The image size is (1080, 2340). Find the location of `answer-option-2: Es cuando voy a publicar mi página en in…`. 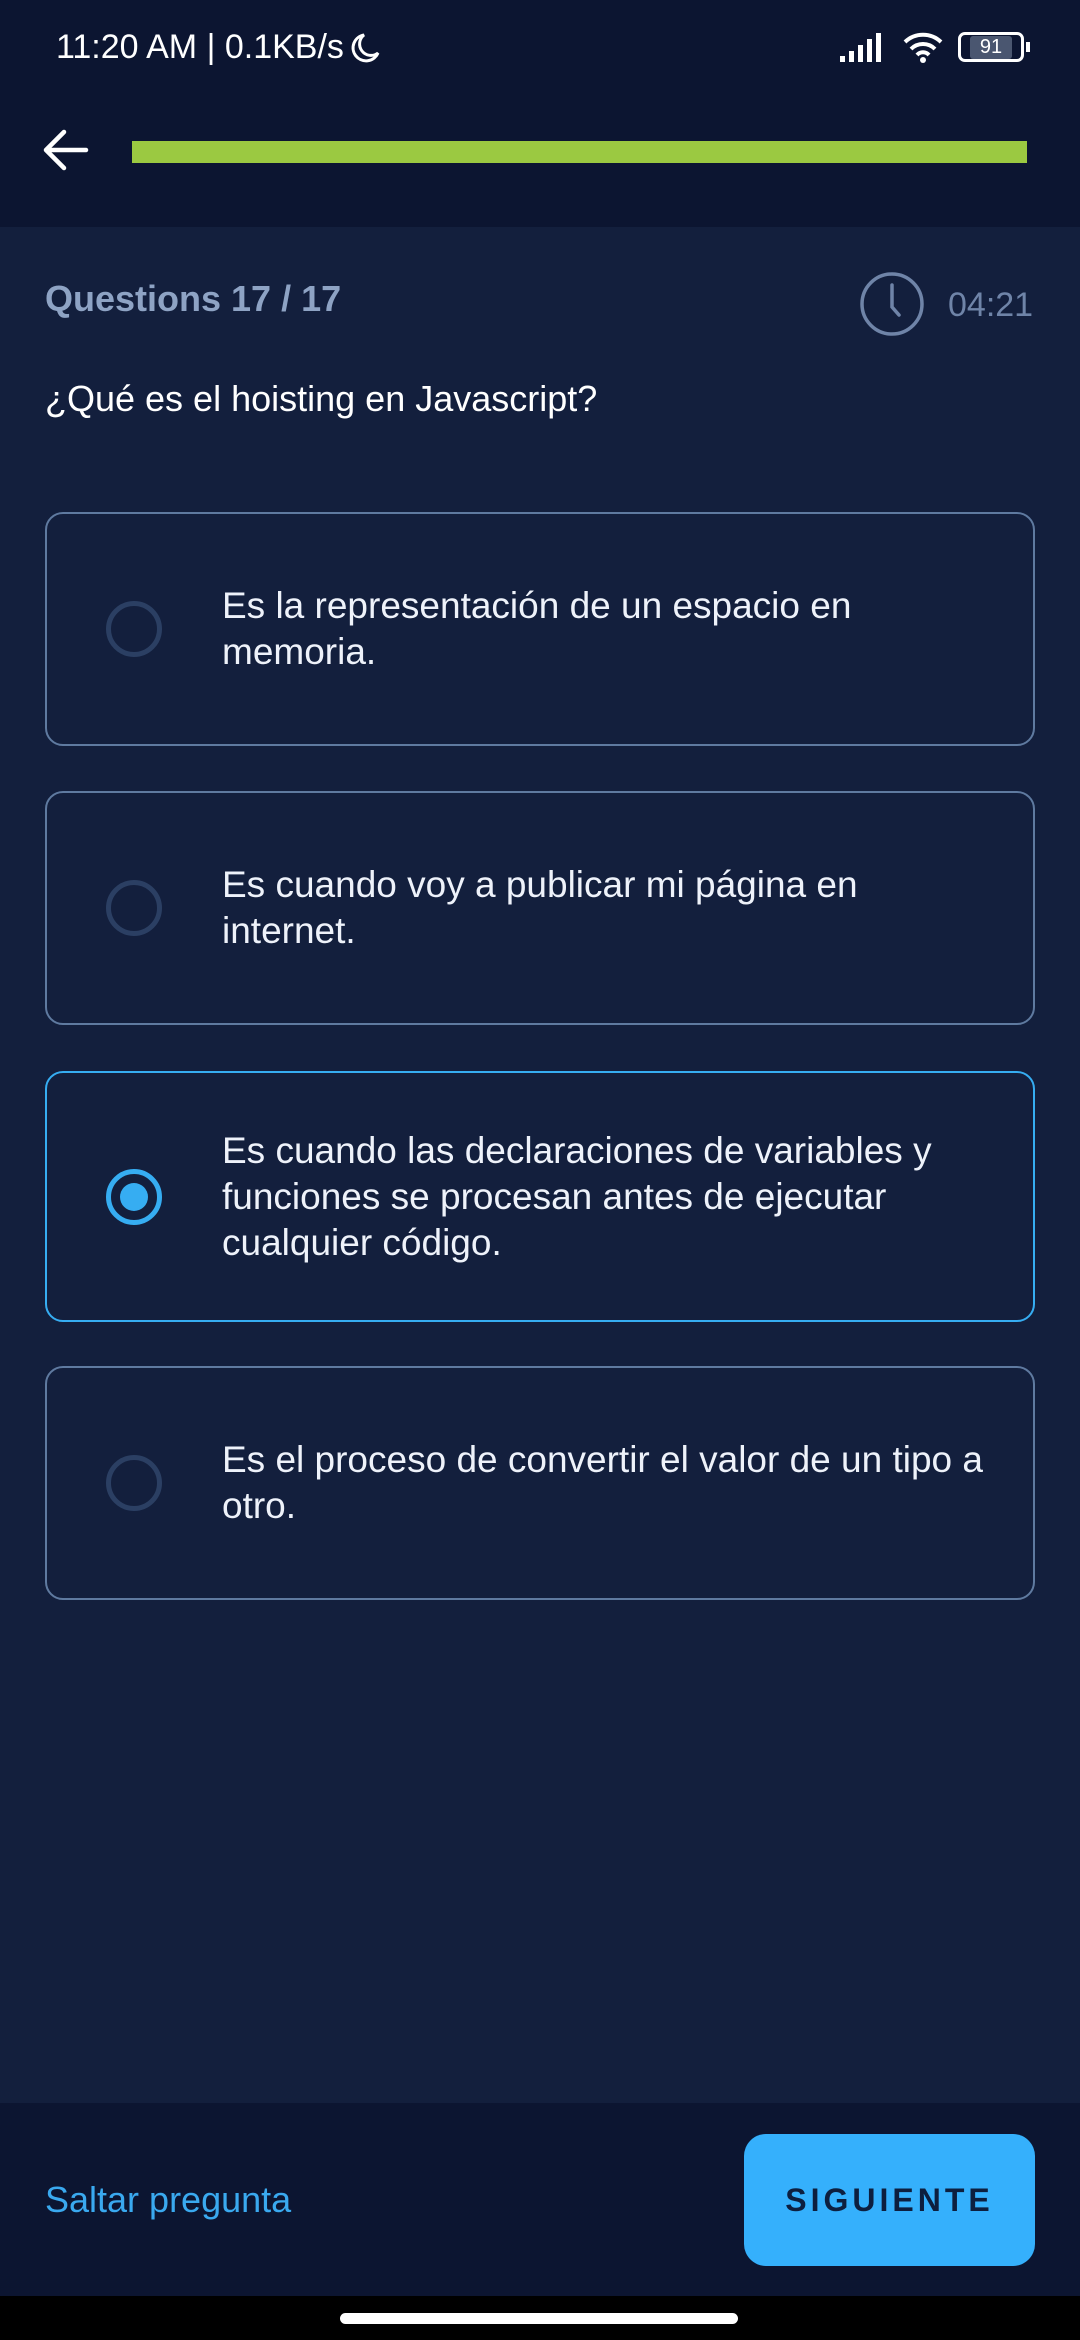

answer-option-2: Es cuando voy a publicar mi página en in… is located at coordinates (540, 908).